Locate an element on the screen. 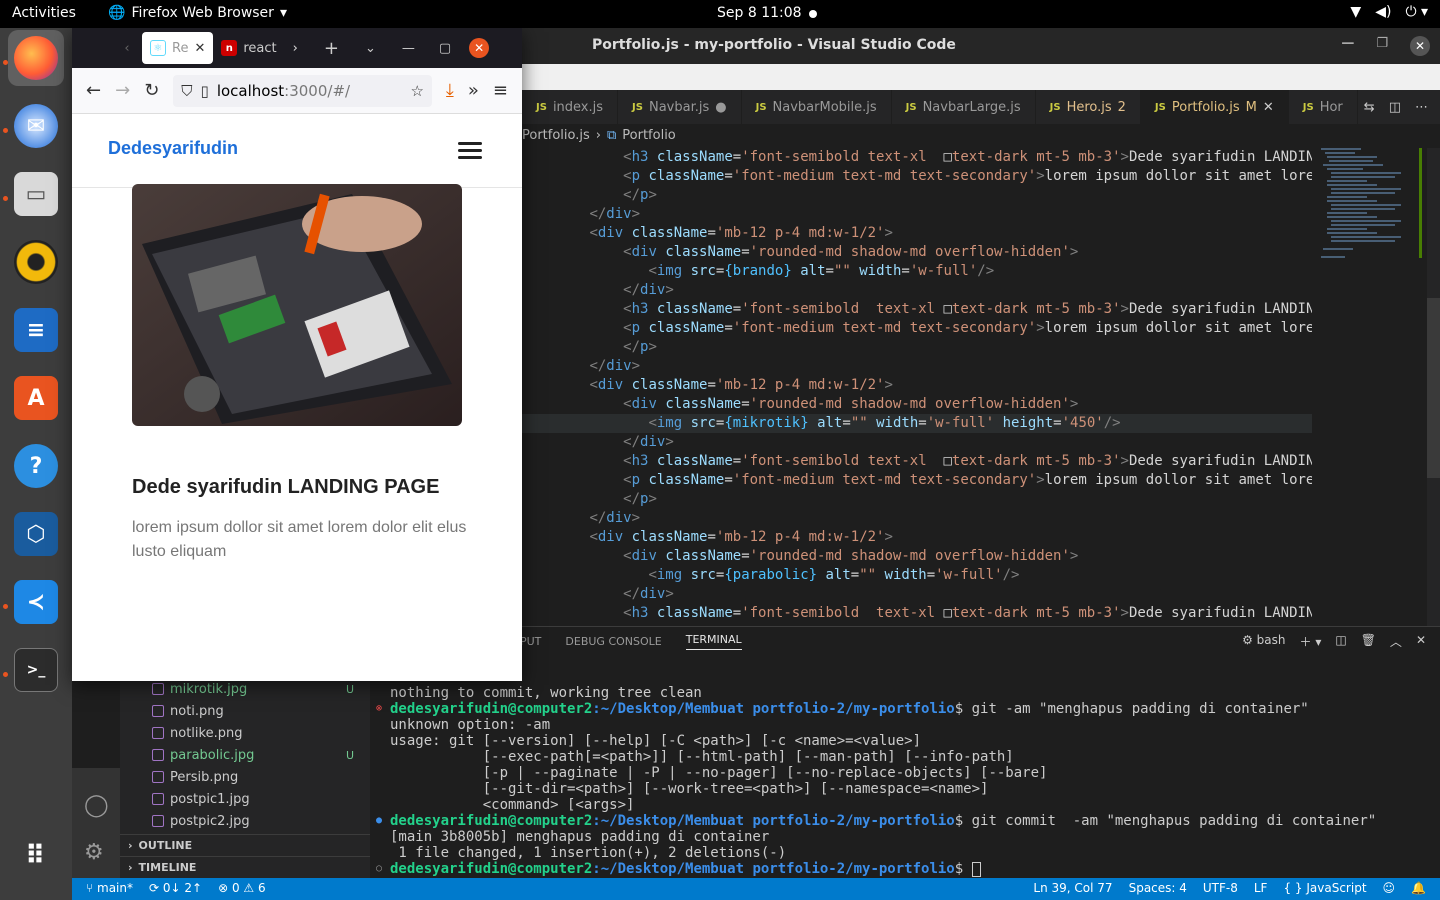  hamburger-menu-icon: ≡ is located at coordinates (500, 90).